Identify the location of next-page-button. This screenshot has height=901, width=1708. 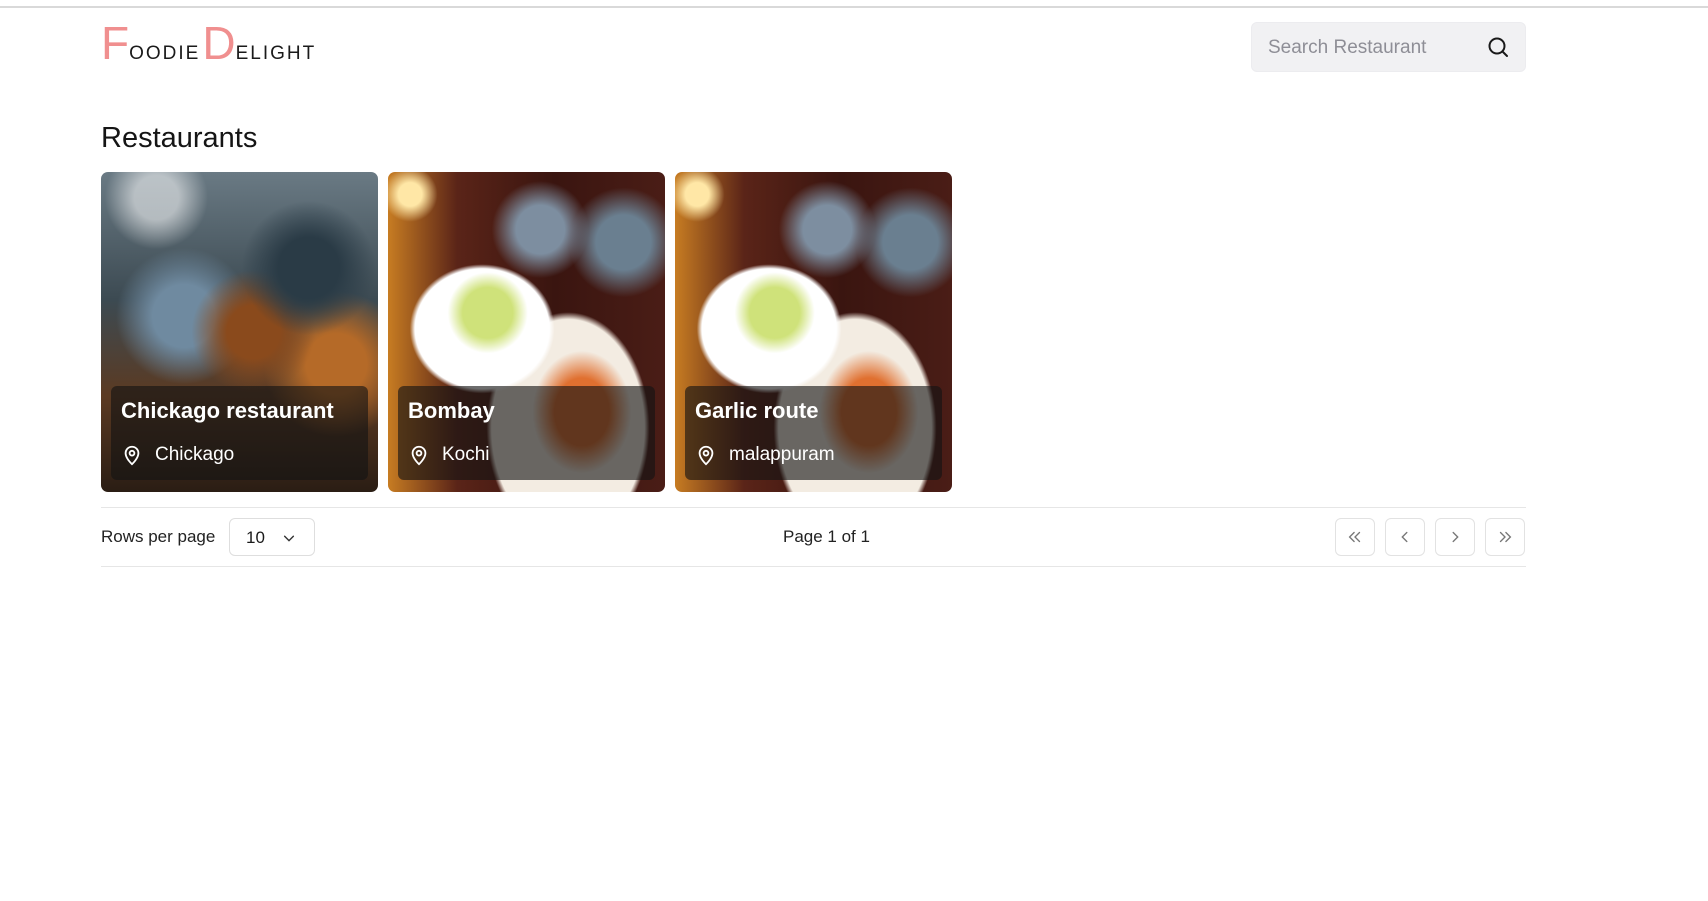
(1455, 537).